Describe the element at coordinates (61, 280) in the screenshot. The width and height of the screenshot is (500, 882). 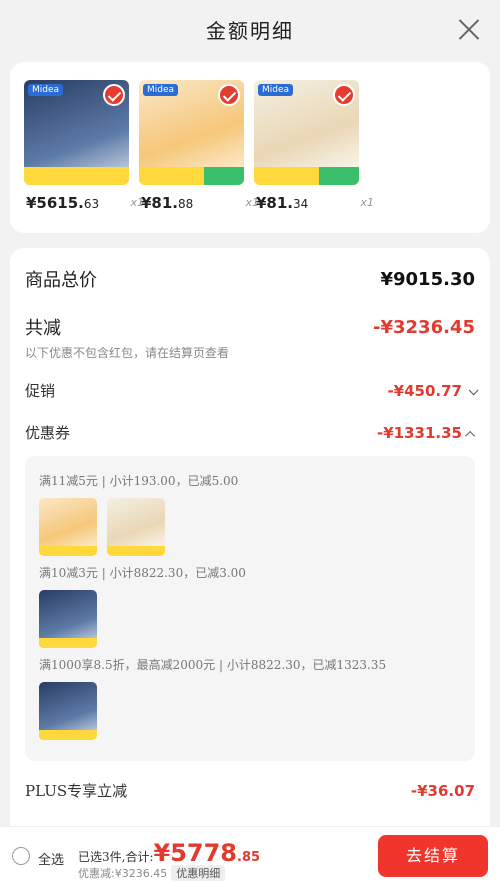
I see `total-label: 商品总价` at that location.